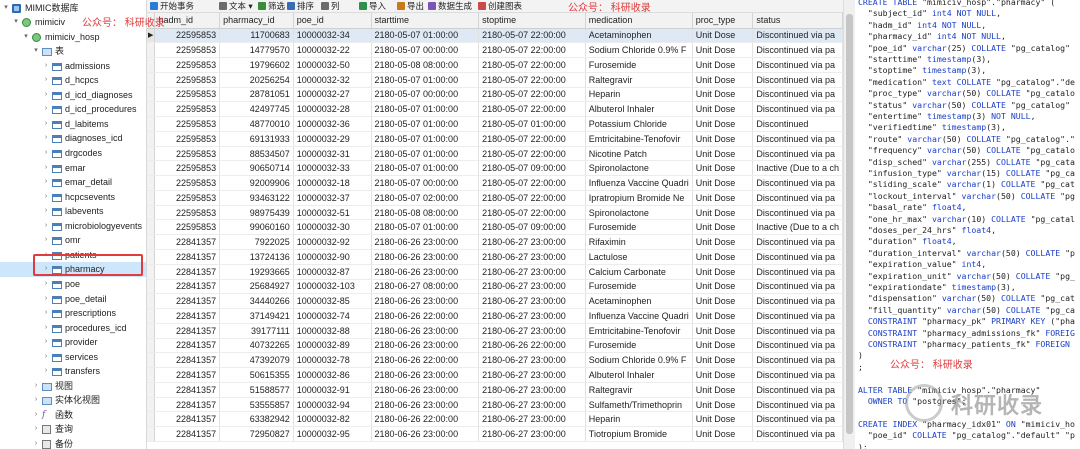 Image resolution: width=1080 pixels, height=449 pixels. Describe the element at coordinates (256, 65) in the screenshot. I see `cell-pharmacy_id: 19796602` at that location.